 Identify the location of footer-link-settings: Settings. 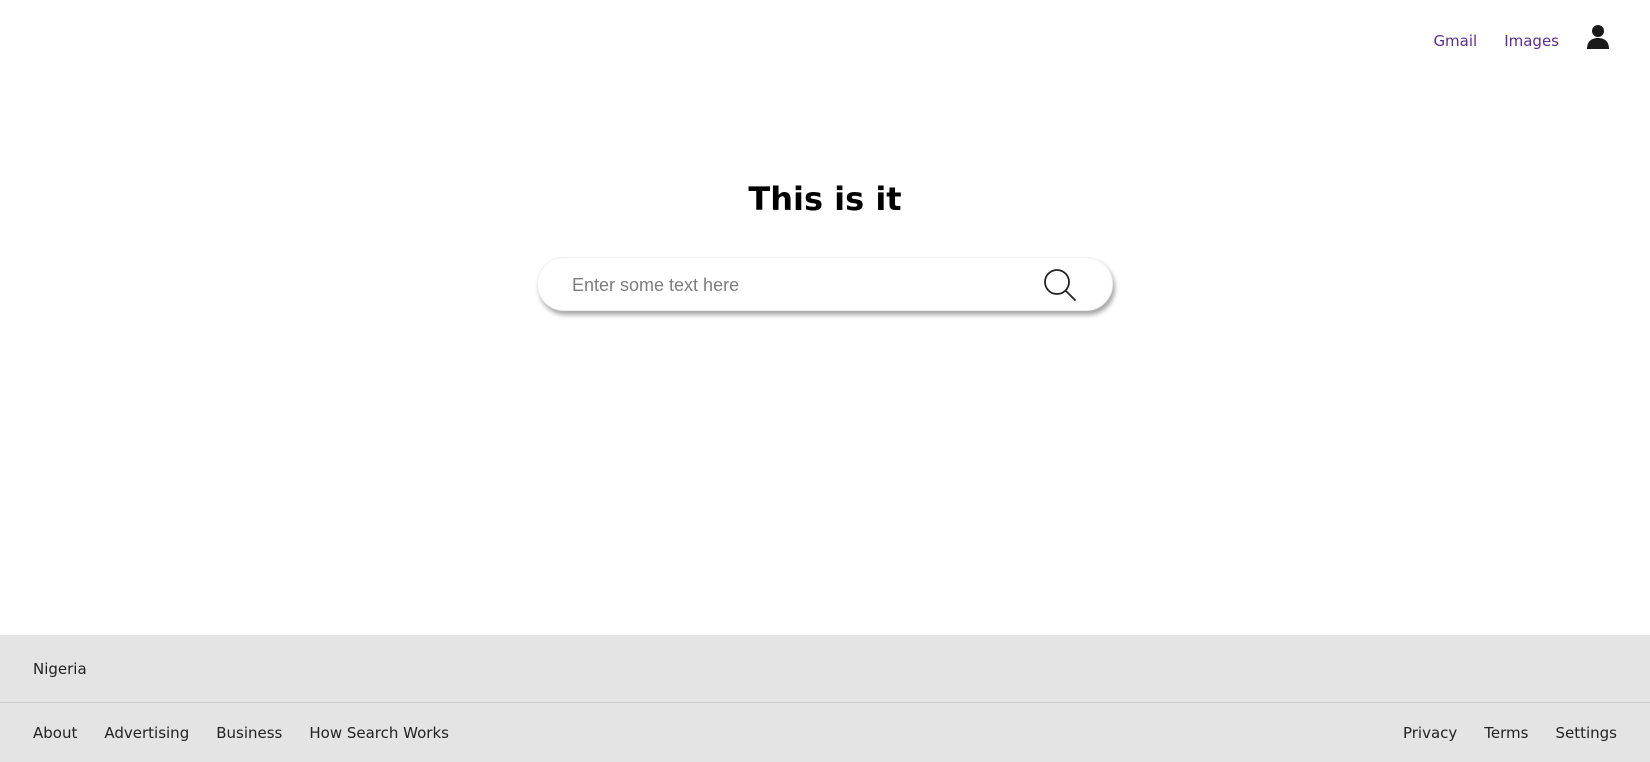
(1586, 733).